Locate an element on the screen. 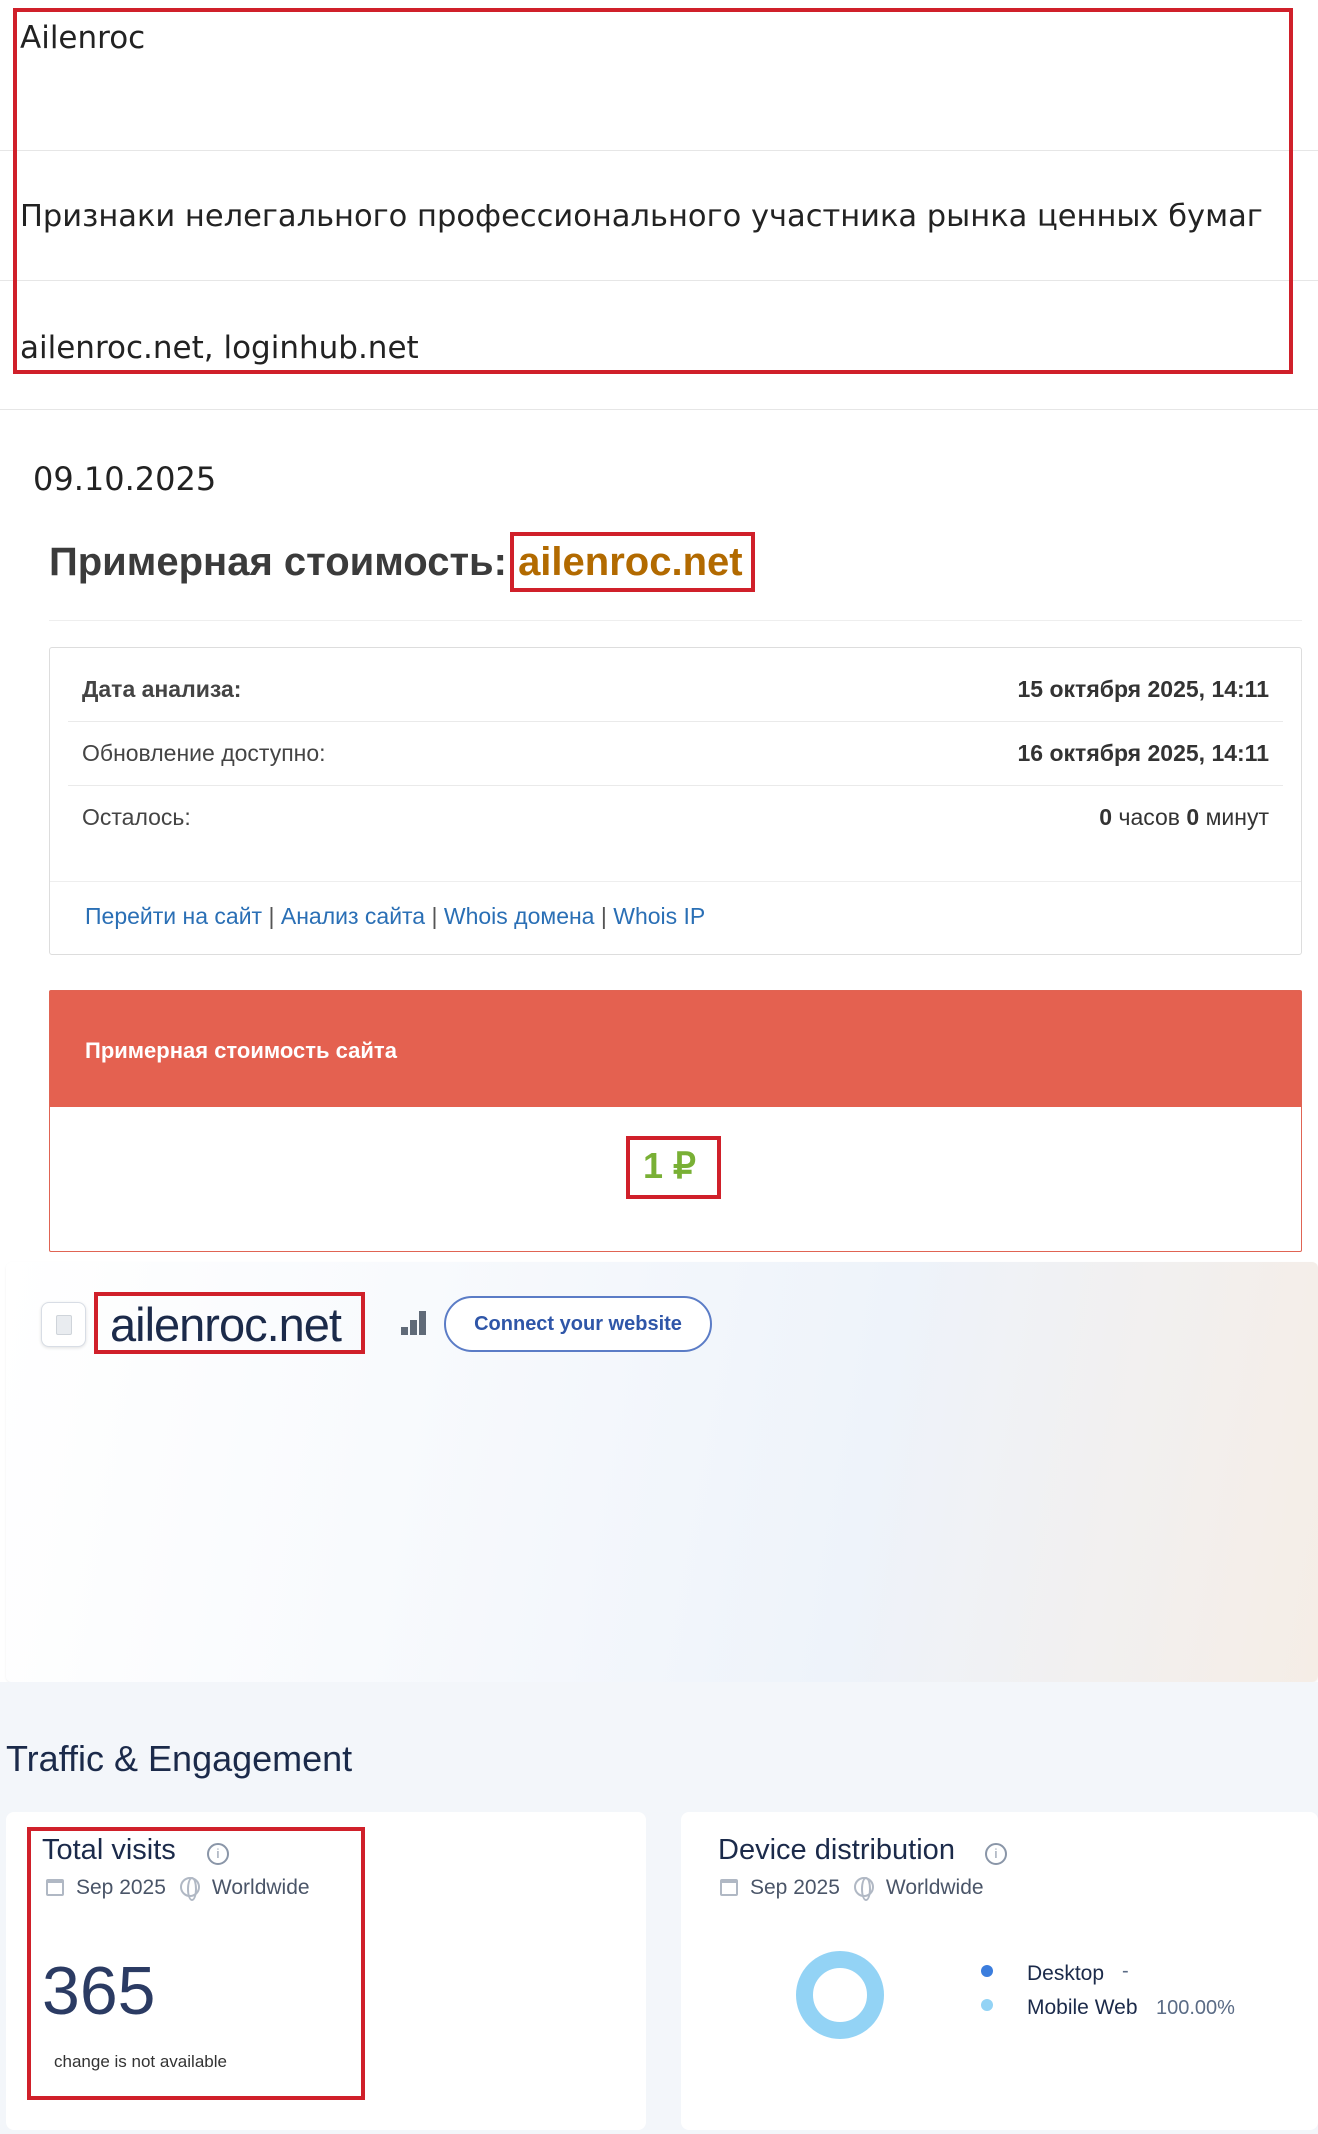  remaining-value: 0 часов 0 минут is located at coordinates (1184, 817).